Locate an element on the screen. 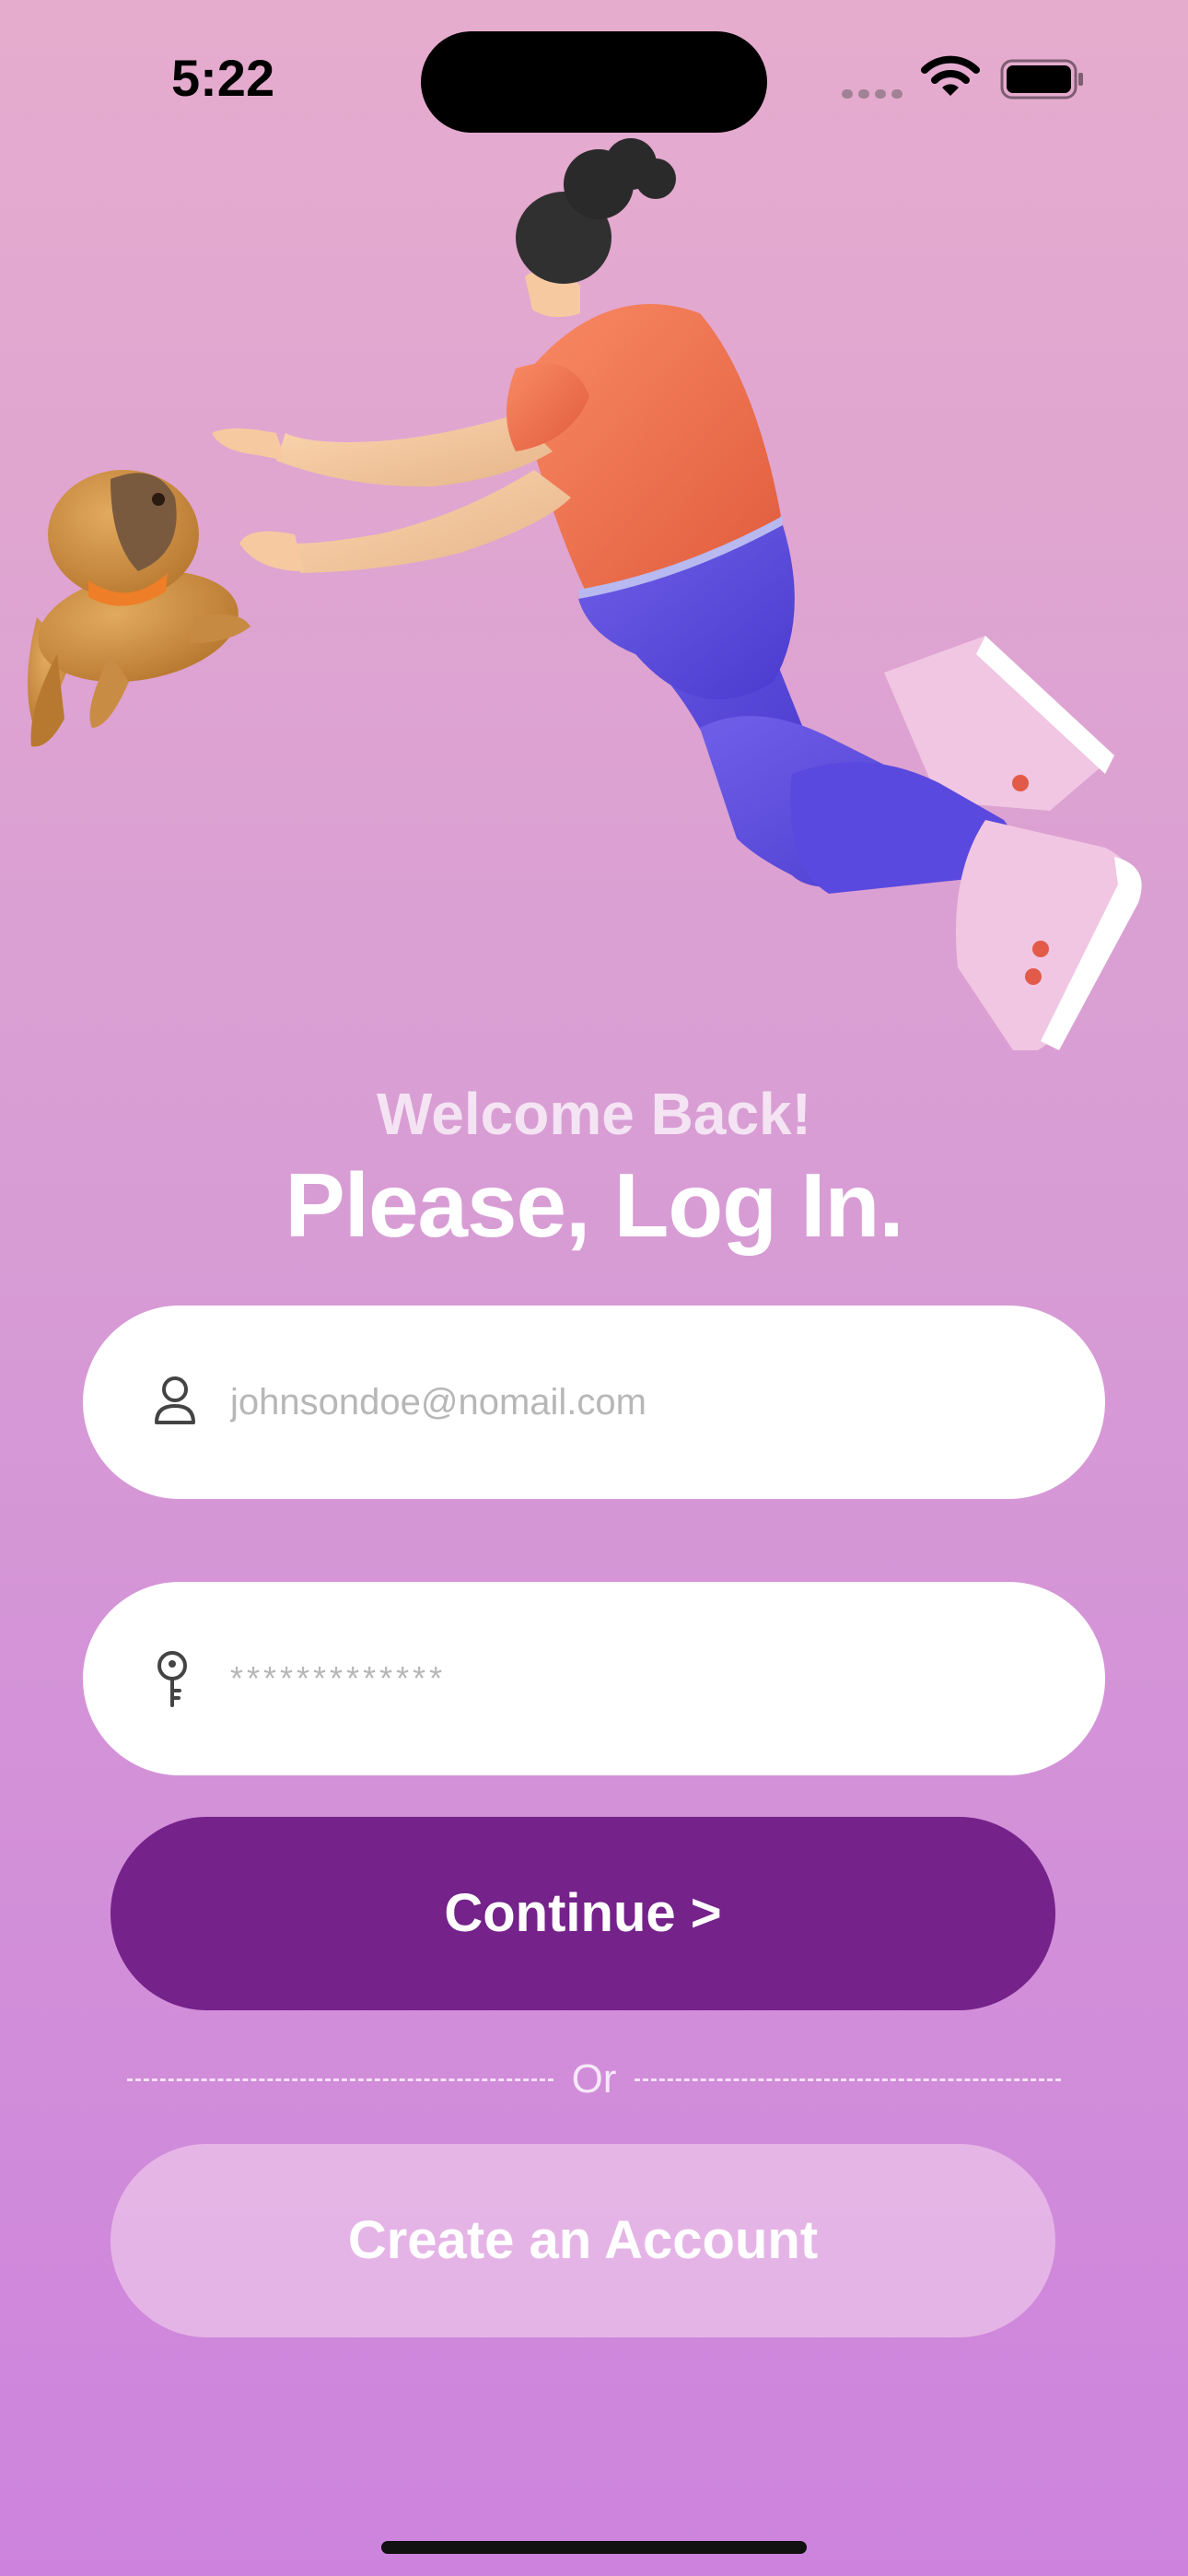 This screenshot has height=2576, width=1188. battery-icon is located at coordinates (1041, 79).